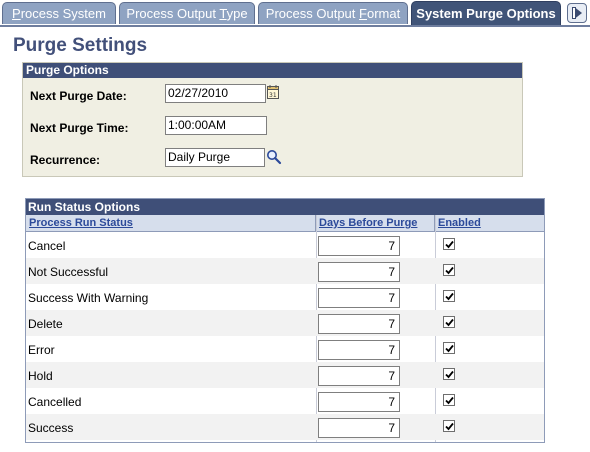 Image resolution: width=590 pixels, height=452 pixels. Describe the element at coordinates (215, 157) in the screenshot. I see `recurrence-field: Daily Purge` at that location.